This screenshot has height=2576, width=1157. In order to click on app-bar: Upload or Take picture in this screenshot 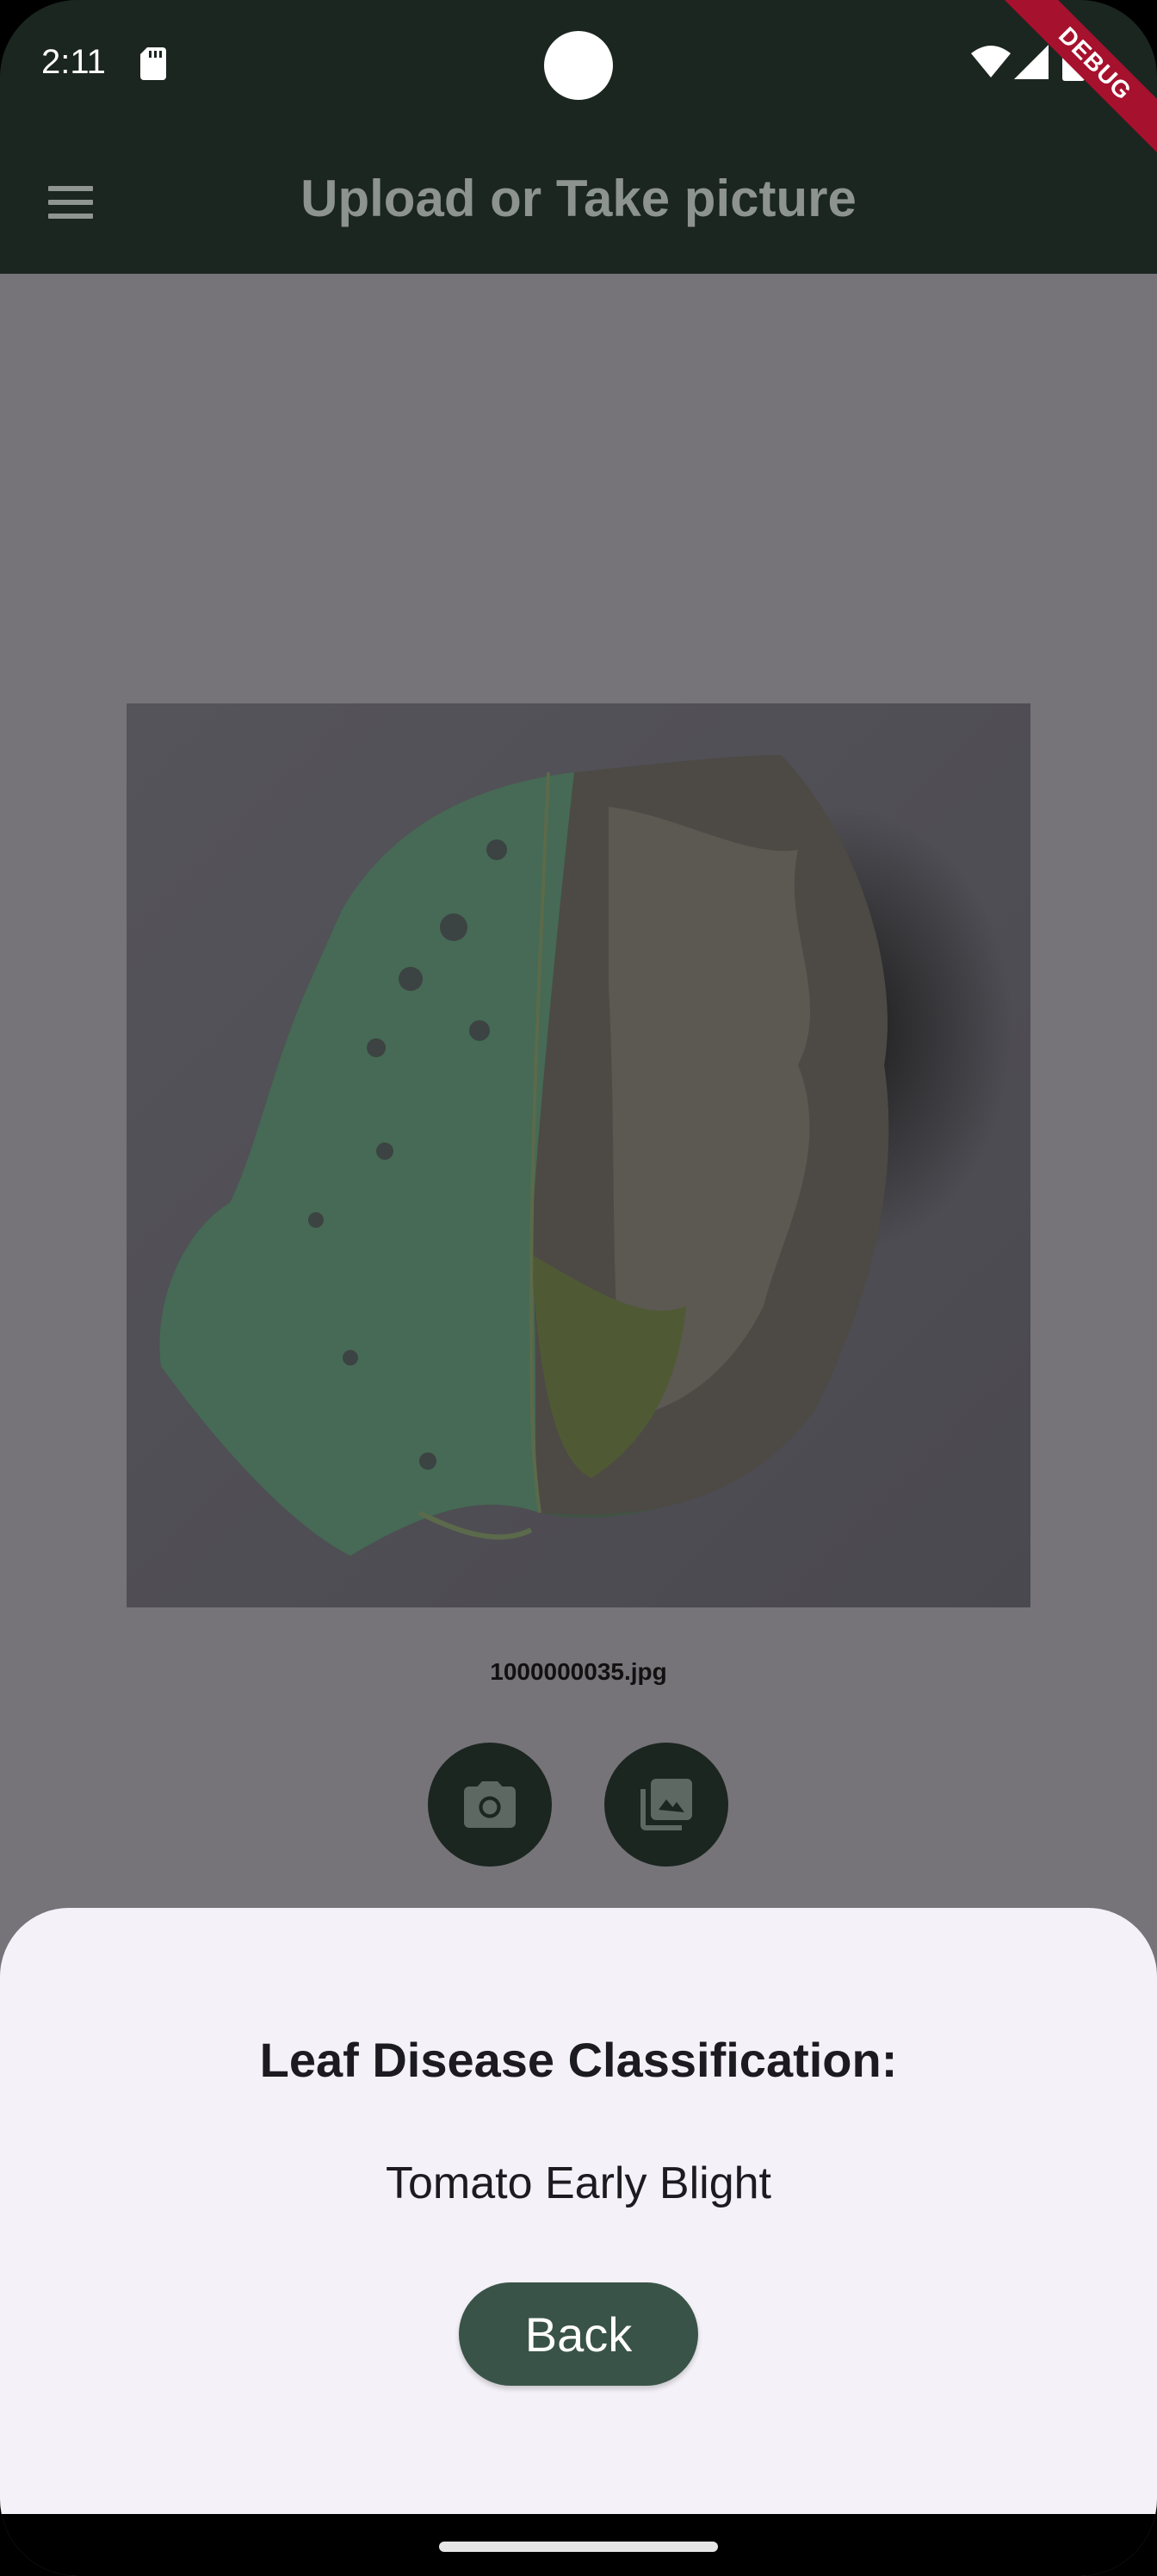, I will do `click(579, 202)`.